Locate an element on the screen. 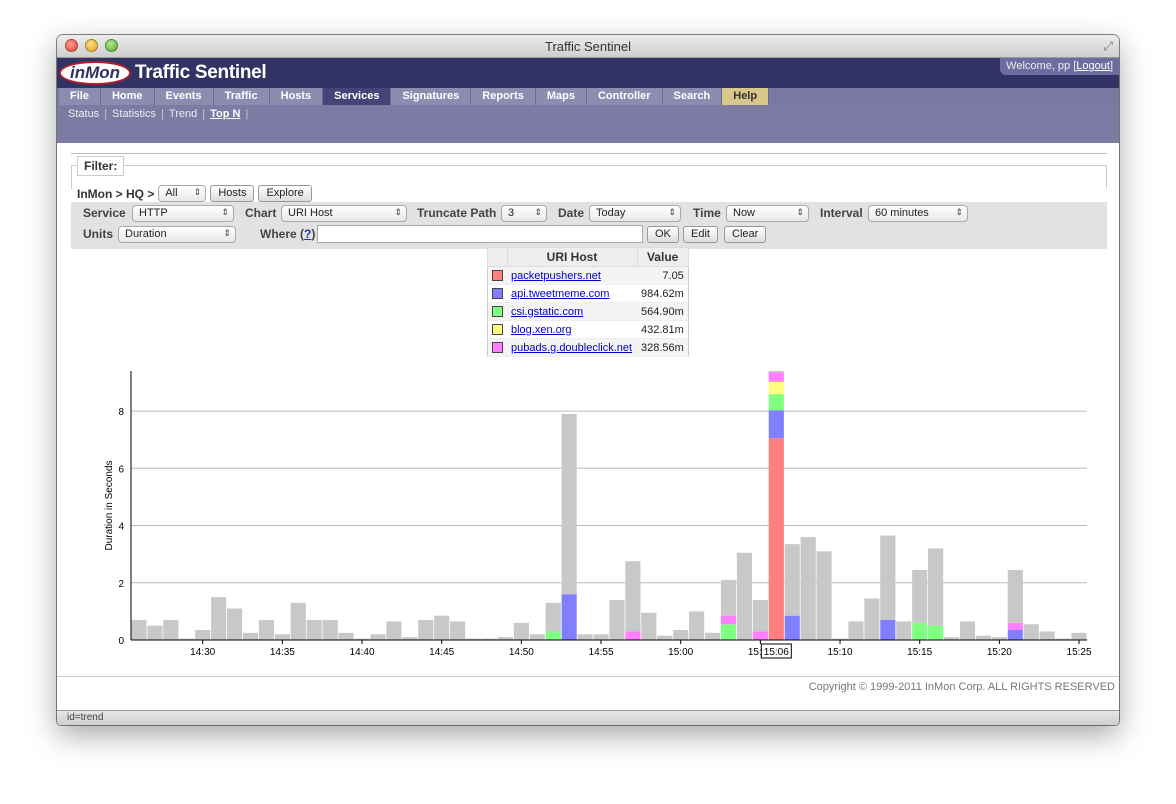 Image resolution: width=1176 pixels, height=804 pixels. logout-link: Logout is located at coordinates (1093, 66).